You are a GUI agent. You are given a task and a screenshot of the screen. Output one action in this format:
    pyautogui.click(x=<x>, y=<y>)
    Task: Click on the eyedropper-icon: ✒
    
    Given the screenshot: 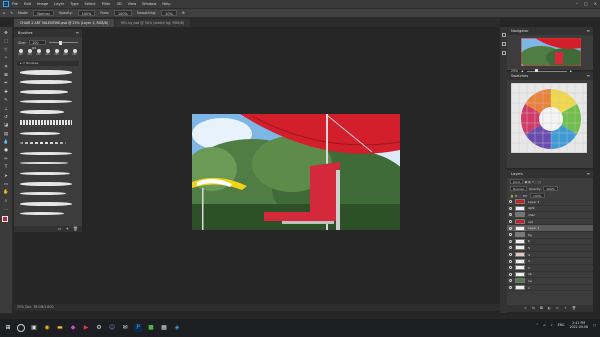 What is the action you would take?
    pyautogui.click(x=6, y=83)
    